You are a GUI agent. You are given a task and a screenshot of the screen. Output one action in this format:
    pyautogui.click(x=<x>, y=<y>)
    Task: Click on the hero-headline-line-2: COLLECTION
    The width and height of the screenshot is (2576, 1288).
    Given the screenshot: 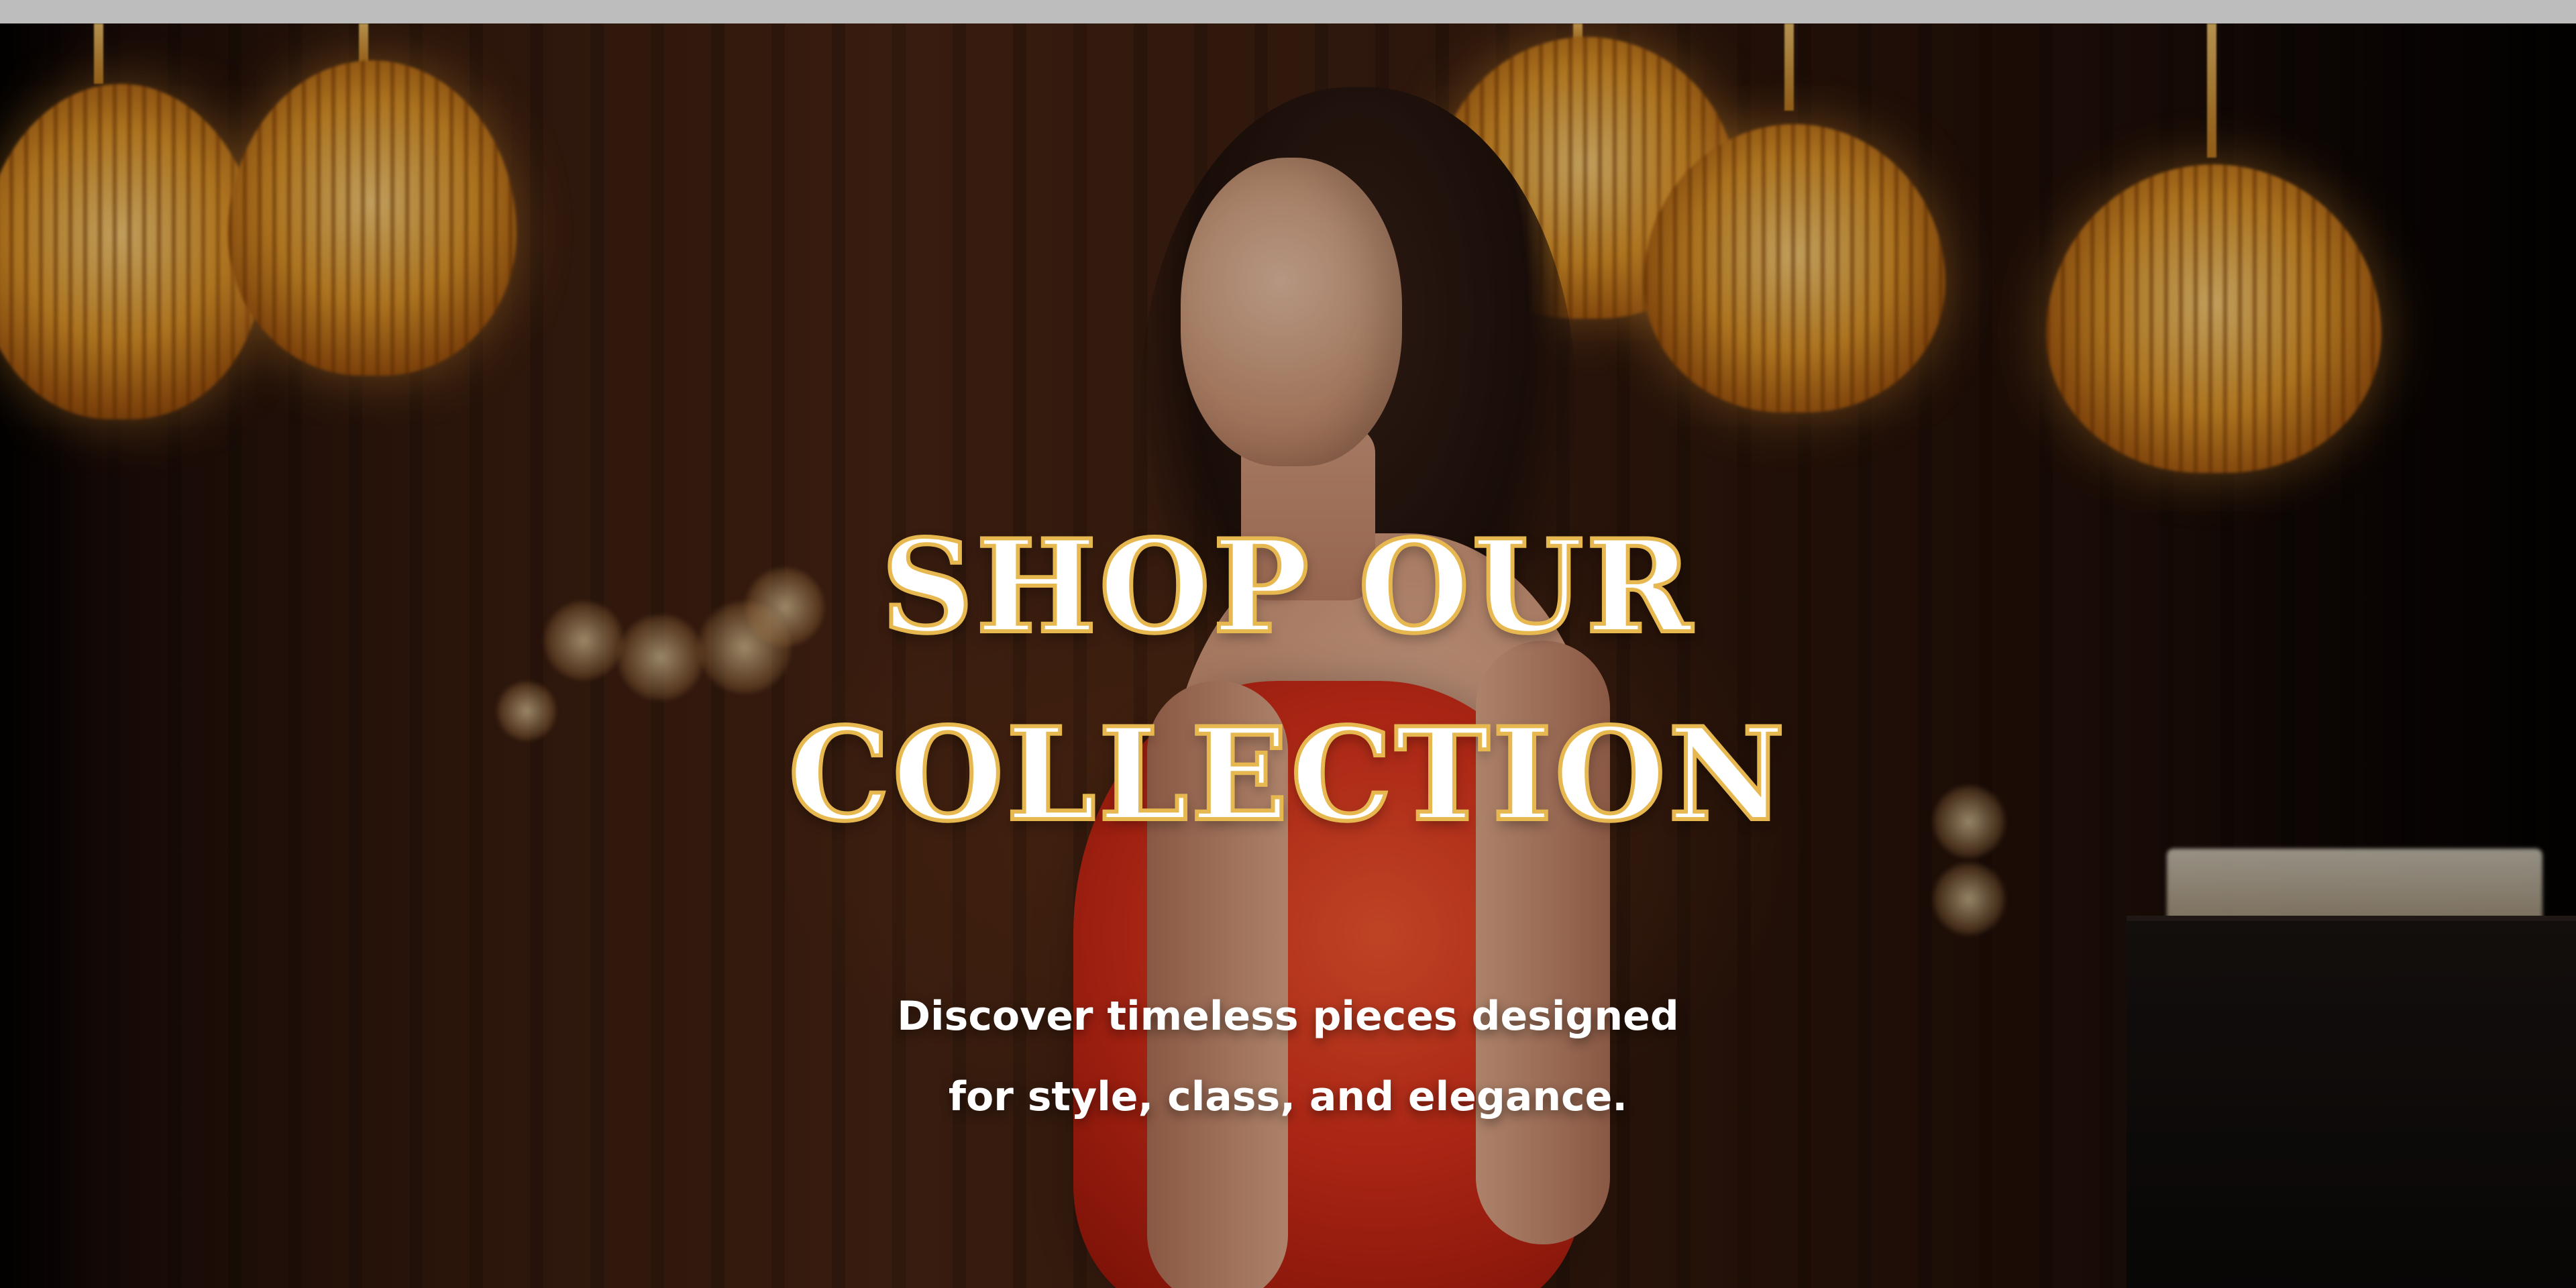 What is the action you would take?
    pyautogui.click(x=1287, y=774)
    